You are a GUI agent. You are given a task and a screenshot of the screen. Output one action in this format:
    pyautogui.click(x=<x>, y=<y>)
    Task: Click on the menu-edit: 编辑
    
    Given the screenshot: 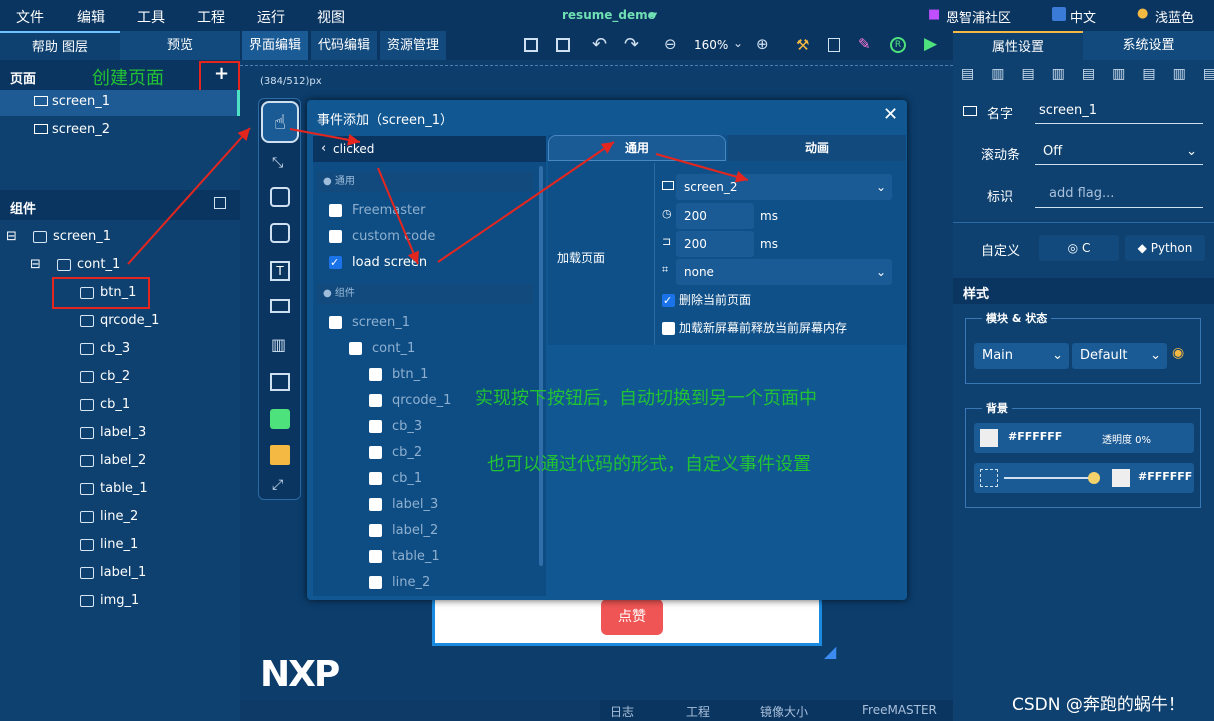 What is the action you would take?
    pyautogui.click(x=91, y=17)
    